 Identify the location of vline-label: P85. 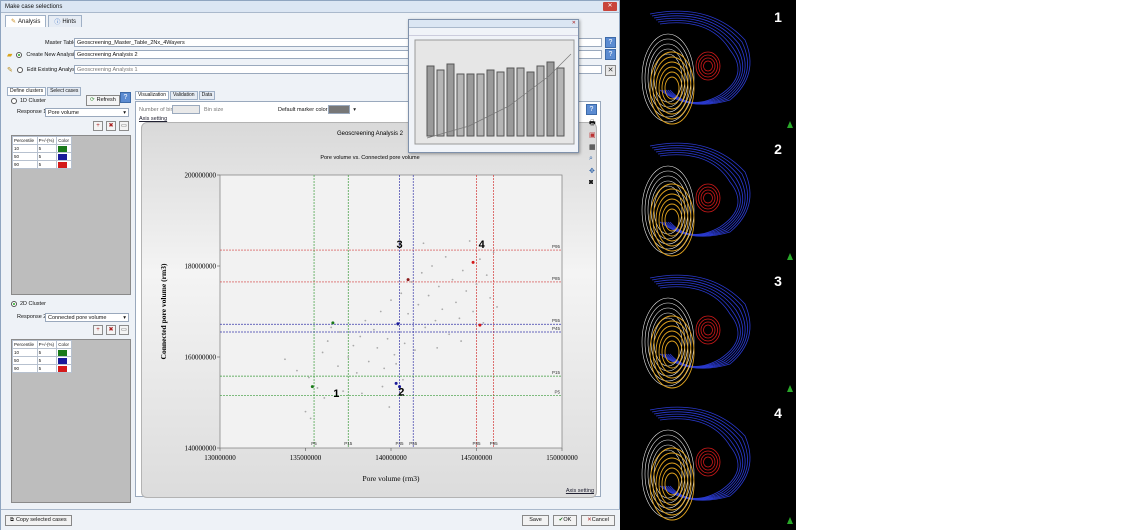
(476, 443).